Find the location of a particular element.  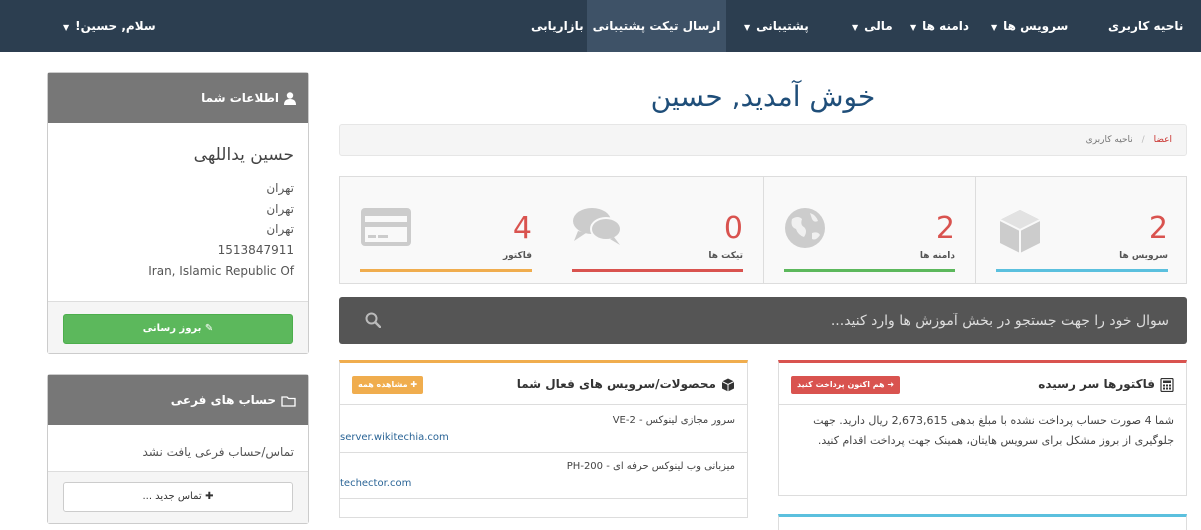

stats-row: 2 سرویس ها 2 دامنه ها 0 تیکت ها 4 فاکتور is located at coordinates (763, 230).